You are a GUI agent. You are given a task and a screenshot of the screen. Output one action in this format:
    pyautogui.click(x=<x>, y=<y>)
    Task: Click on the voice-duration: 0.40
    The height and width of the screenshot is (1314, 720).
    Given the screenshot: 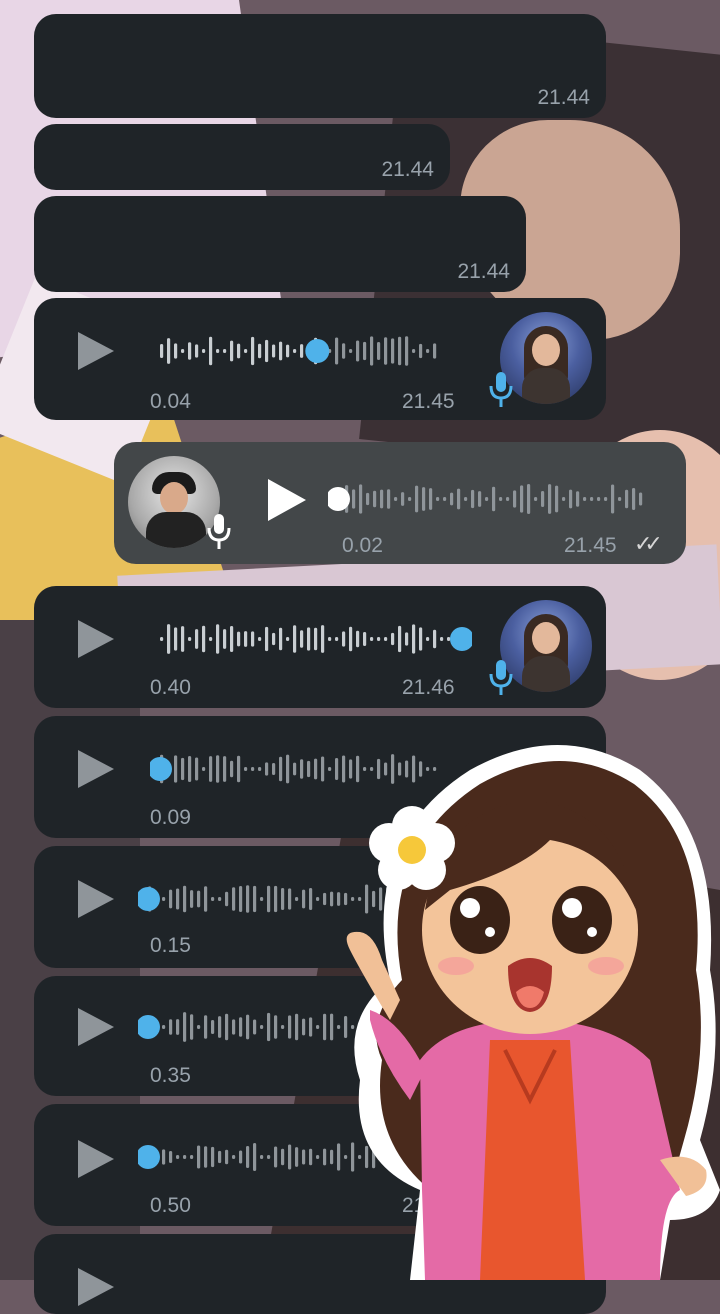 What is the action you would take?
    pyautogui.click(x=170, y=687)
    